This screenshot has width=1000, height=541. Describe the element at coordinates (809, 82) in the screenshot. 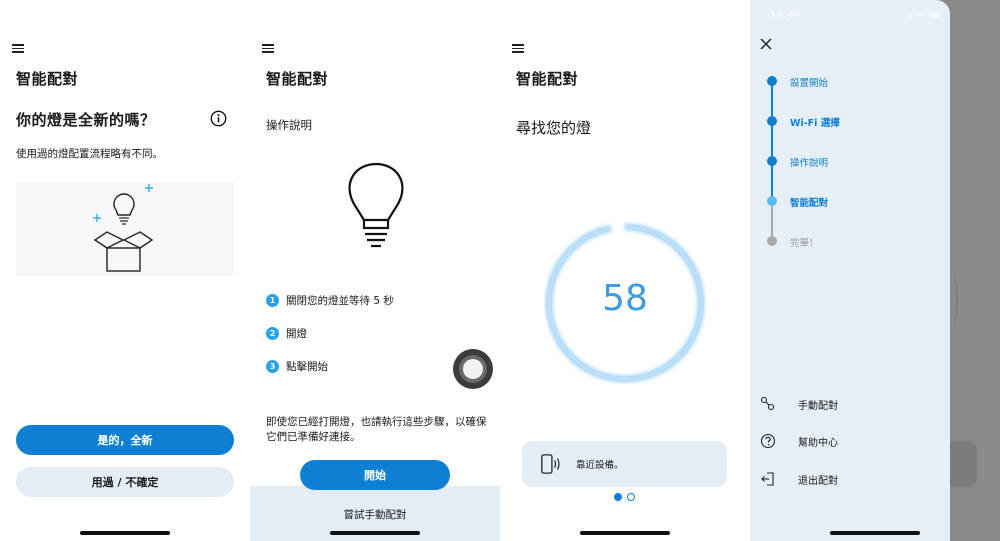

I see `timeline-item-setup: 設置開始` at that location.